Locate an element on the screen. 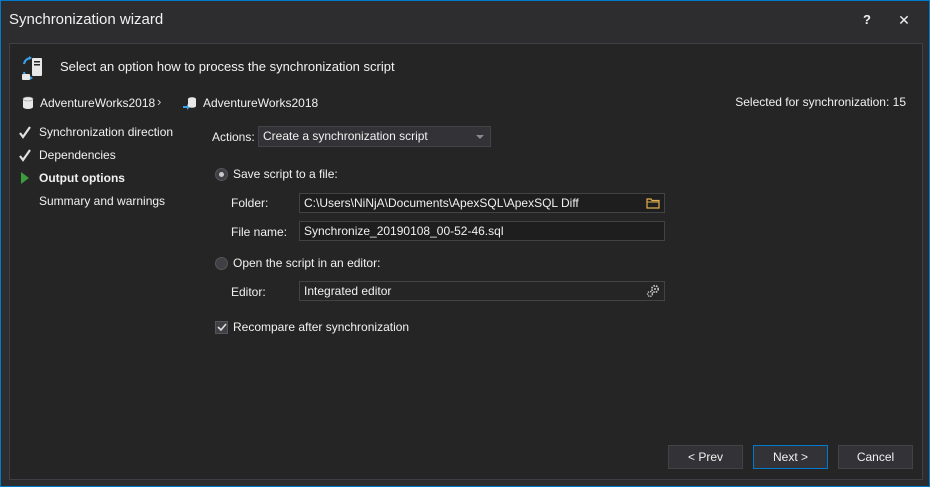 This screenshot has width=930, height=487. window-title: Synchronization wizard is located at coordinates (86, 19).